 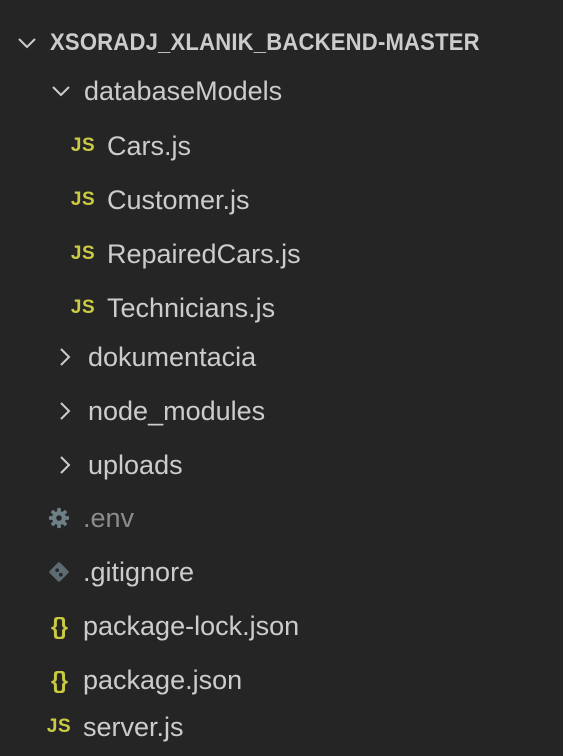 What do you see at coordinates (191, 307) in the screenshot?
I see `tree-file-label: Technicians.js` at bounding box center [191, 307].